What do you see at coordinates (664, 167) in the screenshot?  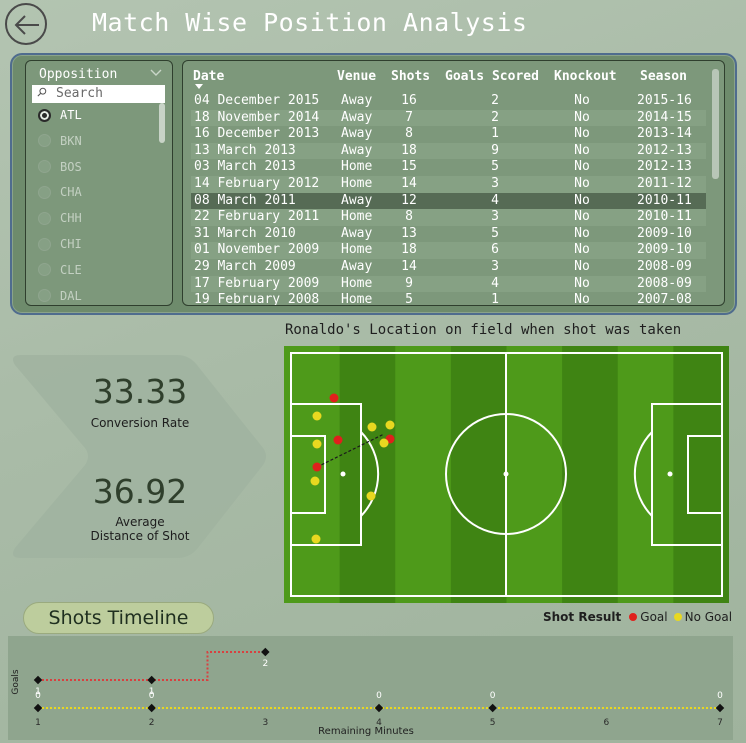 I see `cell-season: 2012-13` at bounding box center [664, 167].